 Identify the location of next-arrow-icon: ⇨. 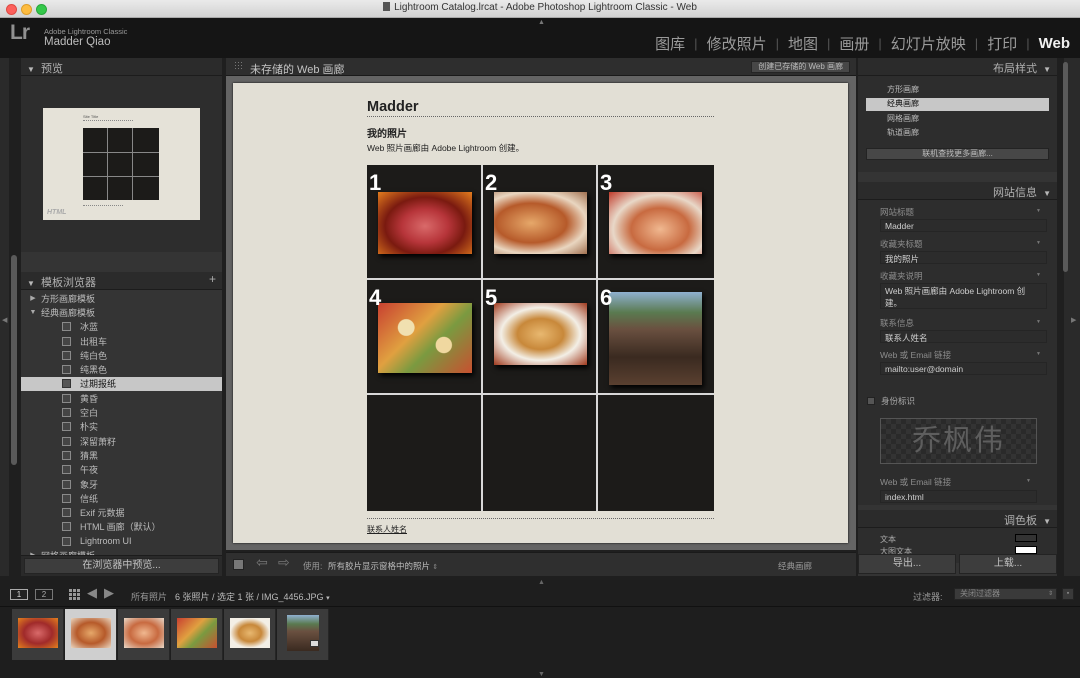
(284, 562).